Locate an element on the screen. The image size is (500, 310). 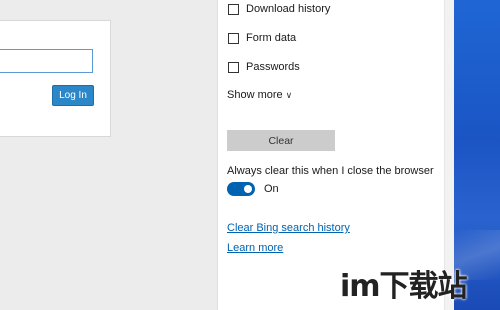
watermark-logo: im下载站 is located at coordinates (404, 286).